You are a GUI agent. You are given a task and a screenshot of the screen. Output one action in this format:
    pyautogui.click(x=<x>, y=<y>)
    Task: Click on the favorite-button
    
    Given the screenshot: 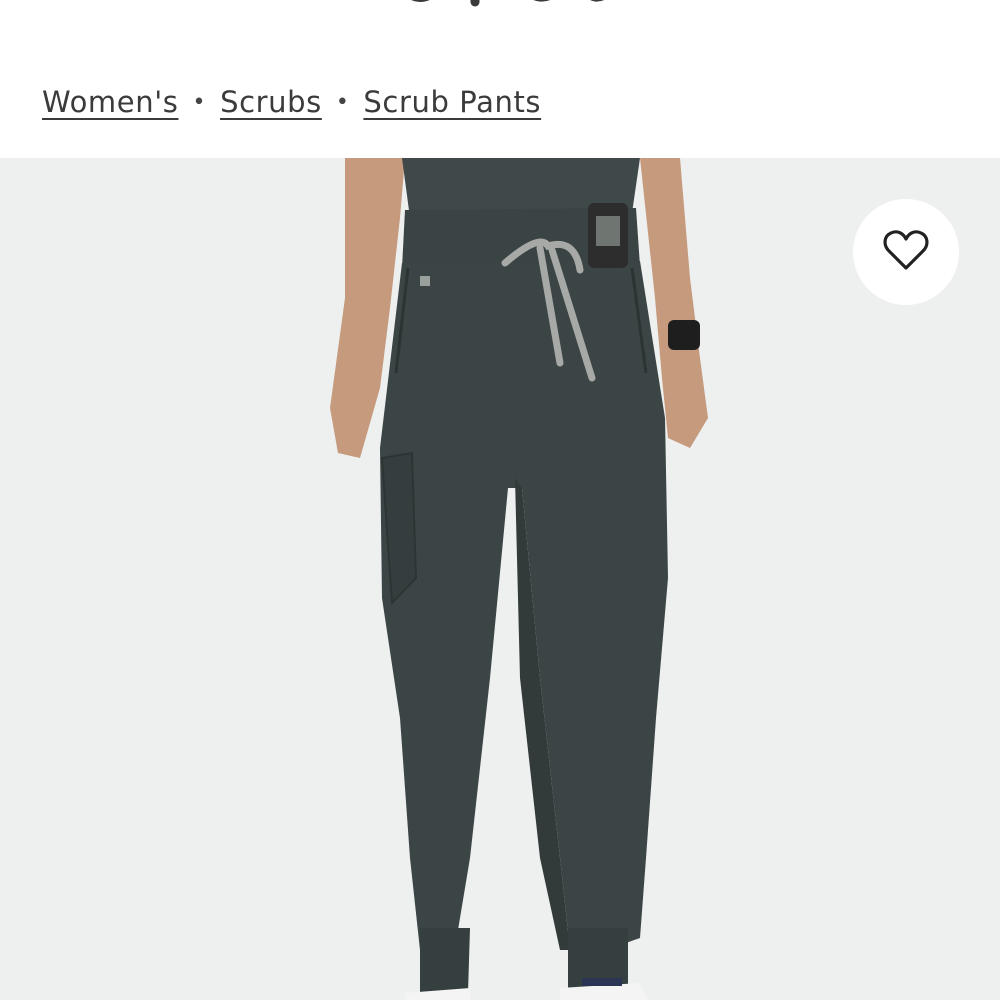 What is the action you would take?
    pyautogui.click(x=906, y=252)
    